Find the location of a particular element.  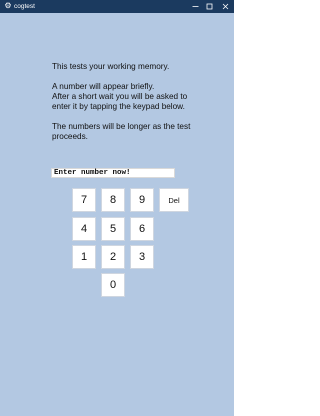

key-1-button: 1 is located at coordinates (84, 257).